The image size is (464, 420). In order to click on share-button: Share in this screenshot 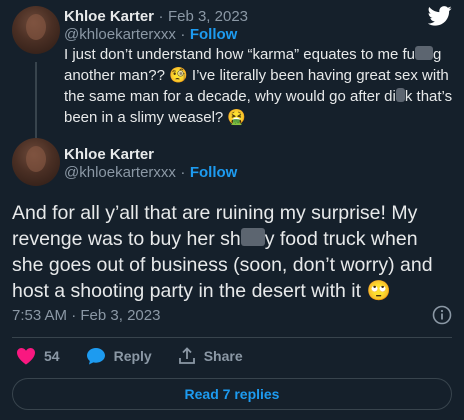, I will do `click(210, 356)`.